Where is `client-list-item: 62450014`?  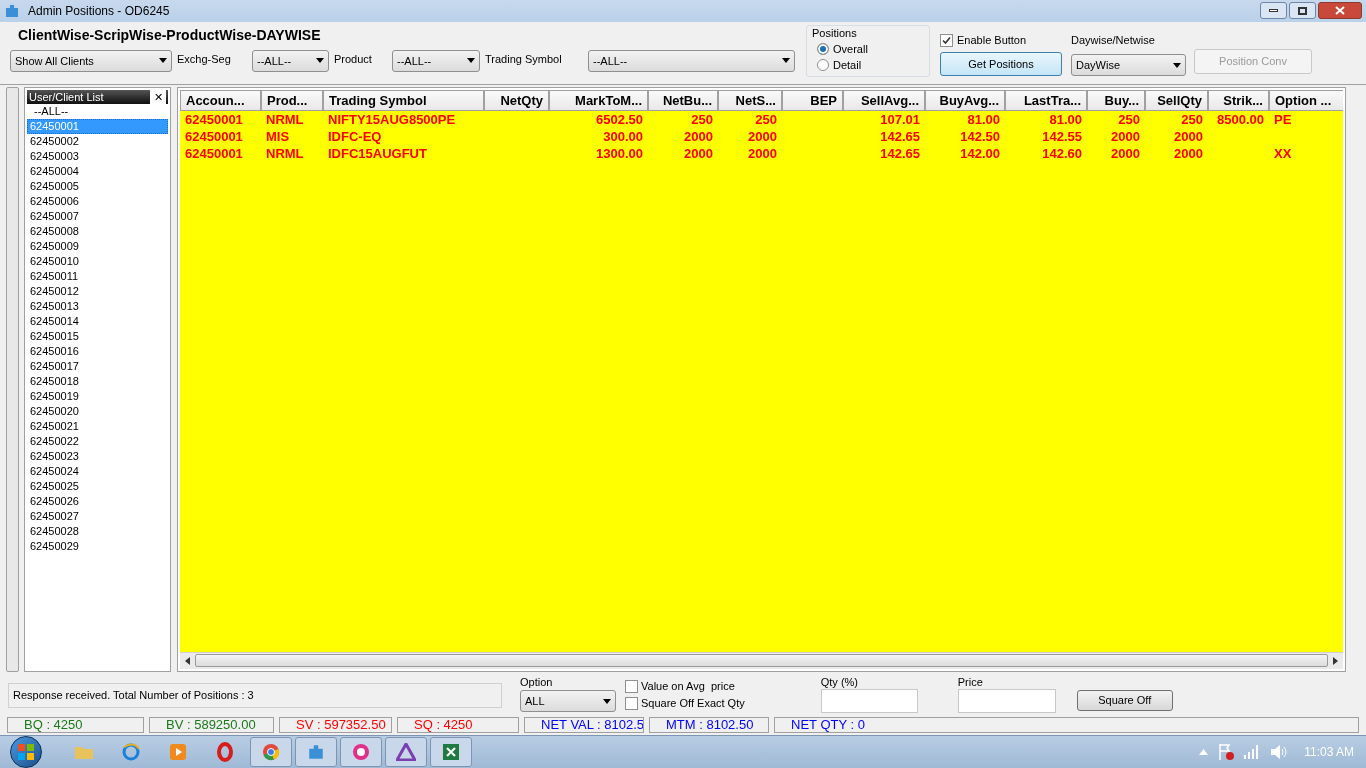
client-list-item: 62450014 is located at coordinates (97, 321).